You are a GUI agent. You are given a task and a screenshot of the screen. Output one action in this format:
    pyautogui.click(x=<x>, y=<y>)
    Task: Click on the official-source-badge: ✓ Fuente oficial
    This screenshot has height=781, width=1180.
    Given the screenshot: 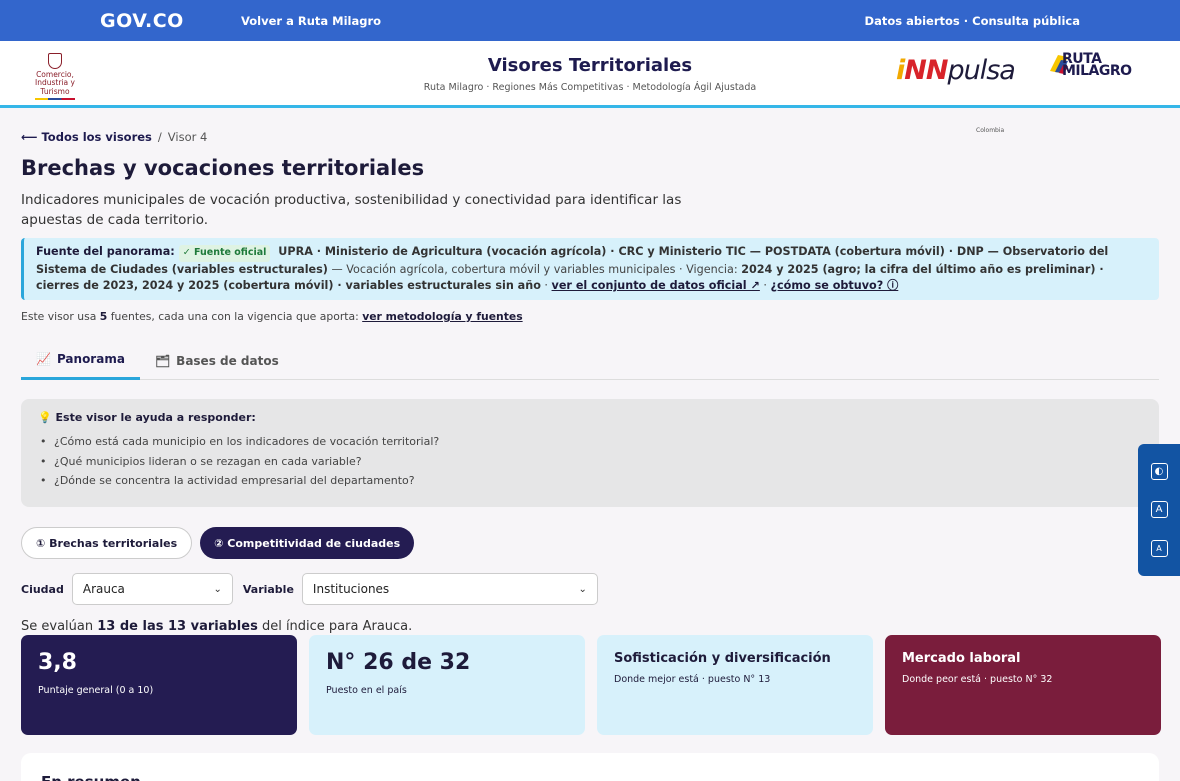 What is the action you would take?
    pyautogui.click(x=224, y=253)
    